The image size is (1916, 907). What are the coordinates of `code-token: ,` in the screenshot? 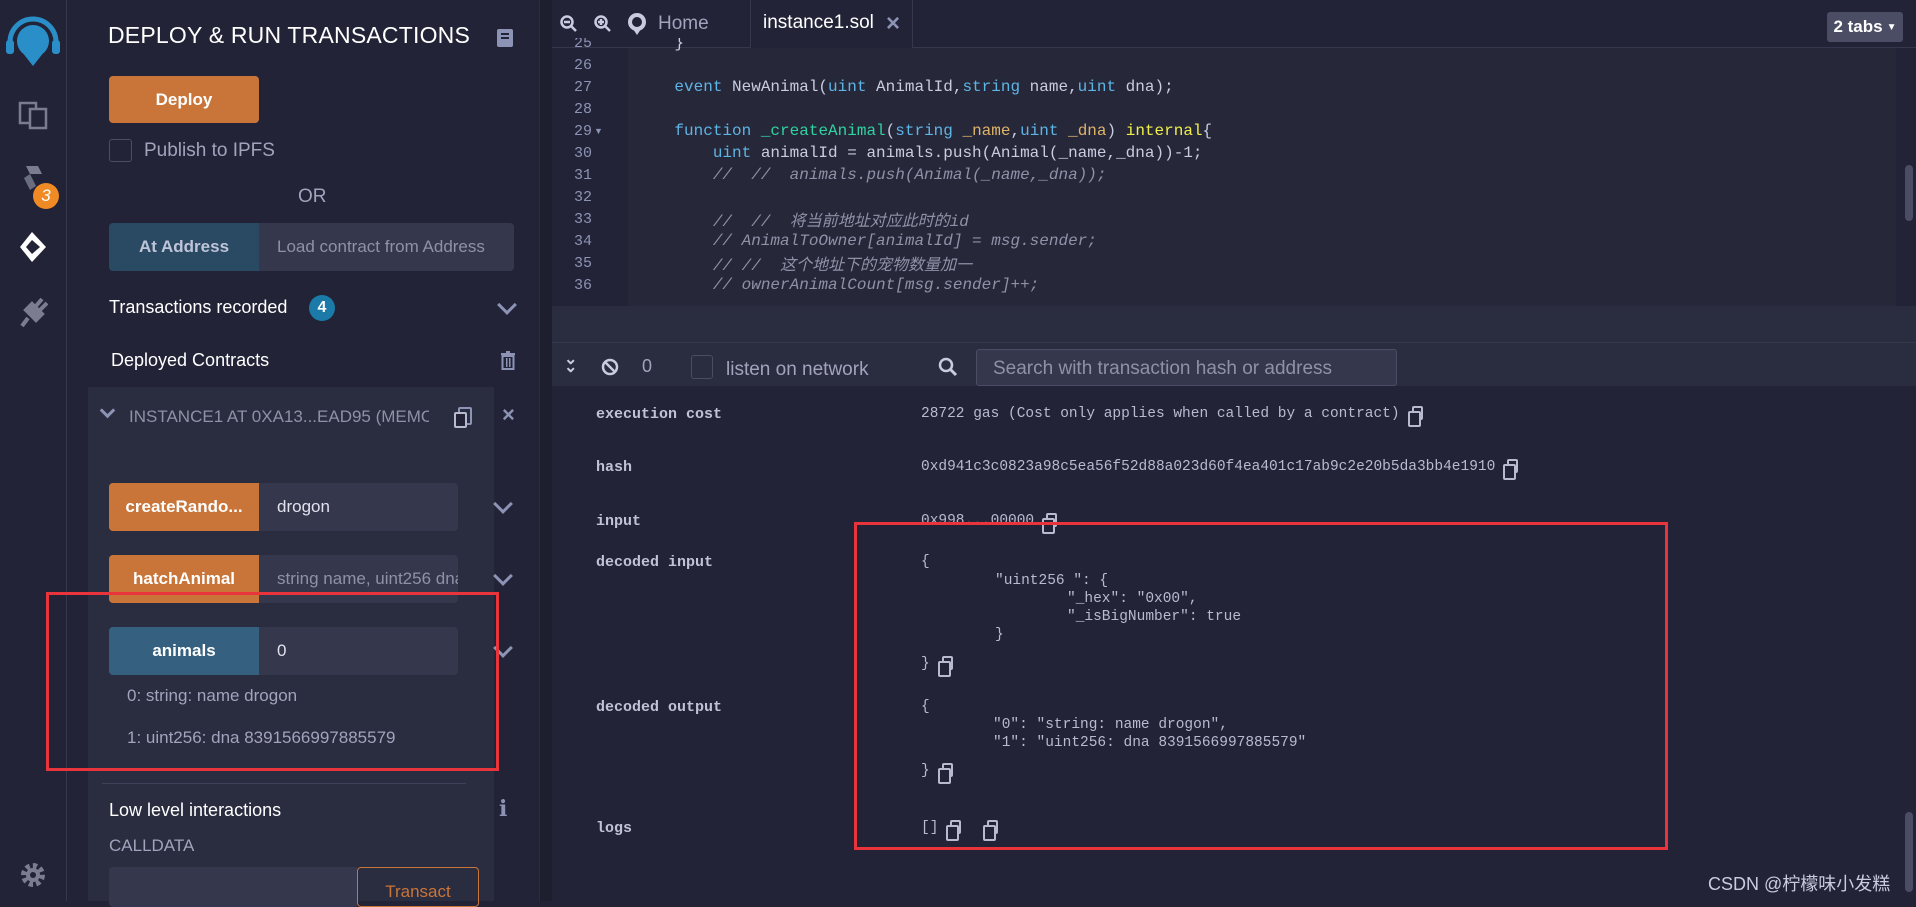 It's located at (1015, 131).